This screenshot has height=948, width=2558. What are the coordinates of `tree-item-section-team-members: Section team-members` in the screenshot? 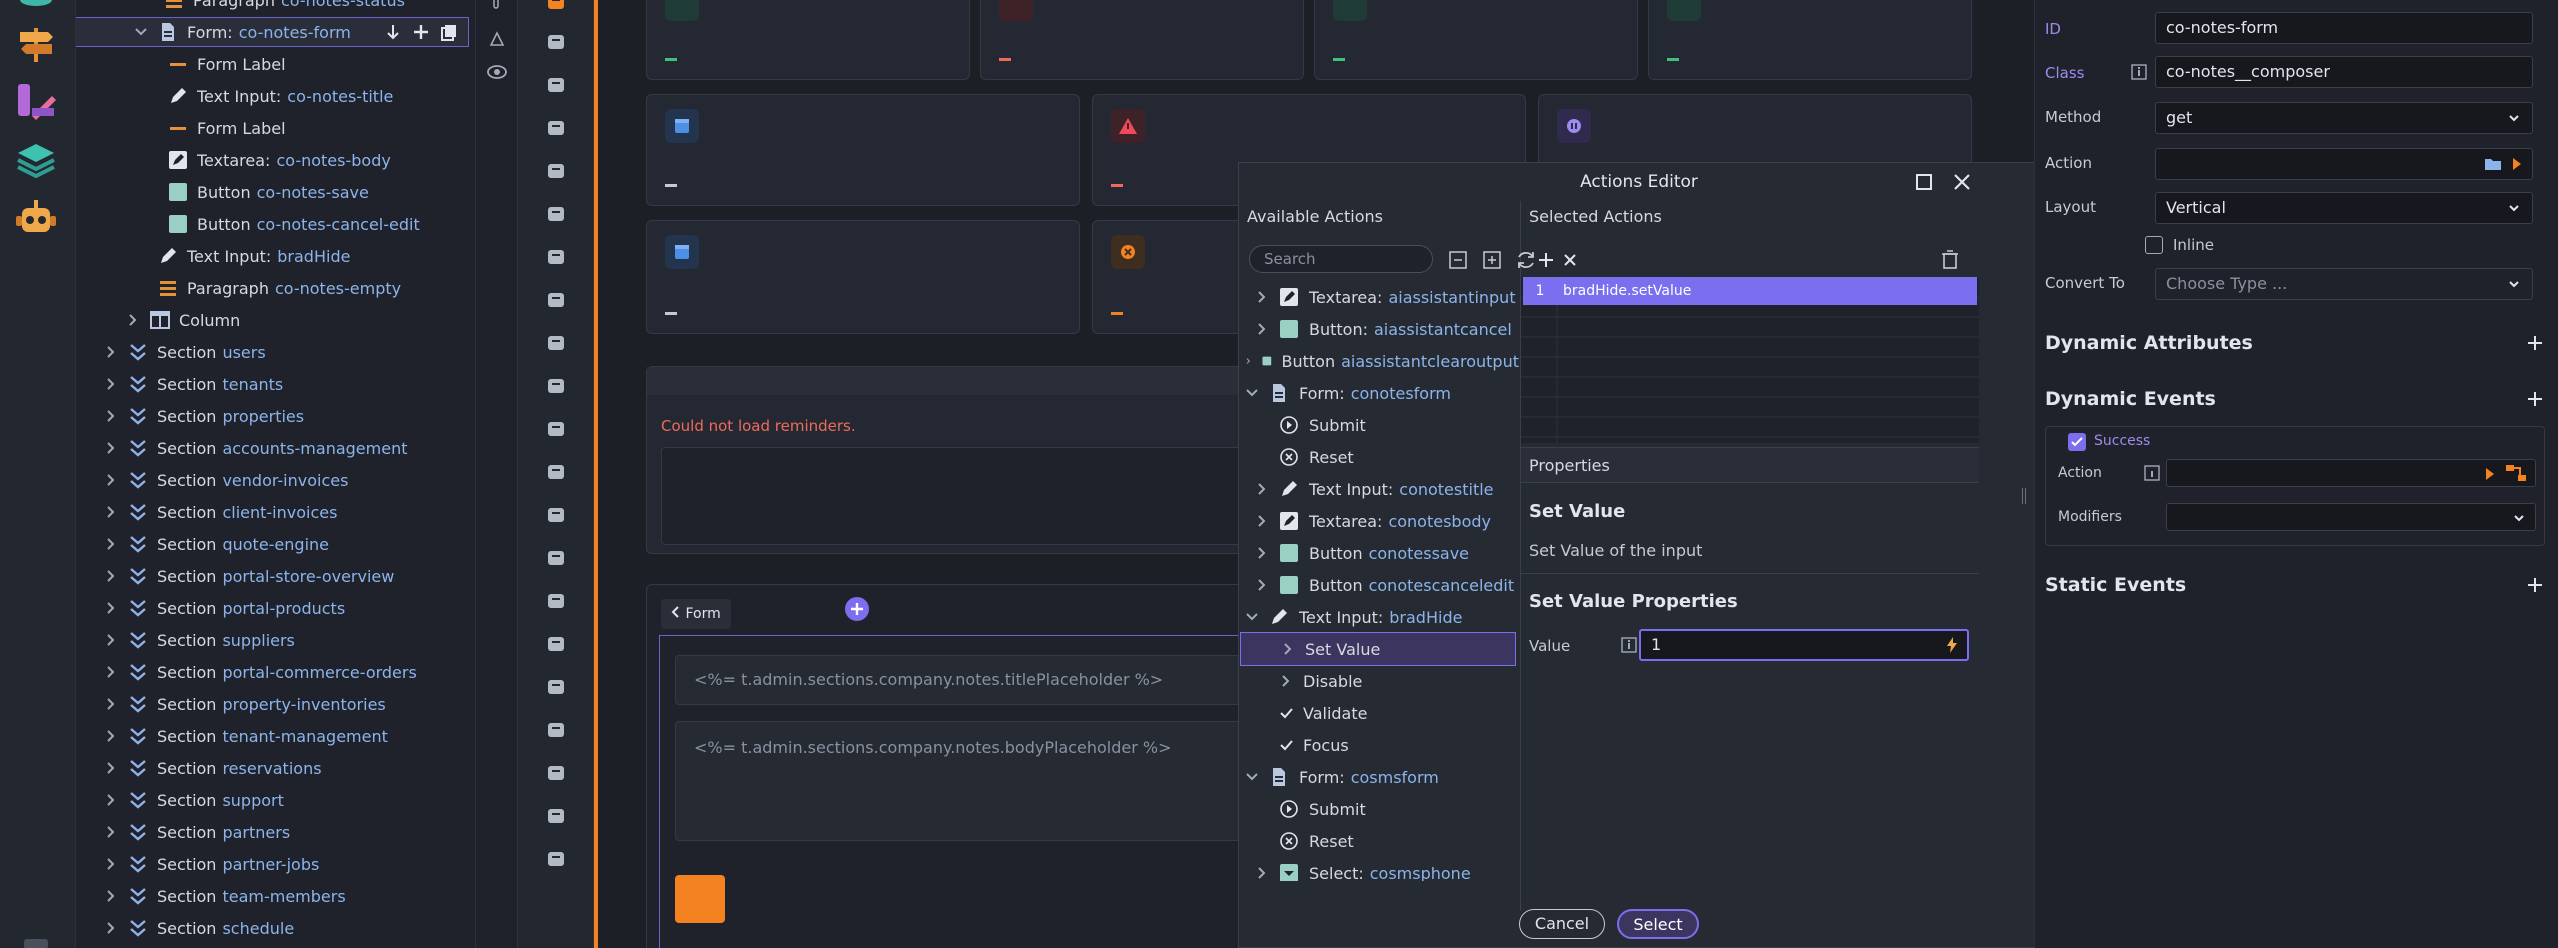 It's located at (275, 896).